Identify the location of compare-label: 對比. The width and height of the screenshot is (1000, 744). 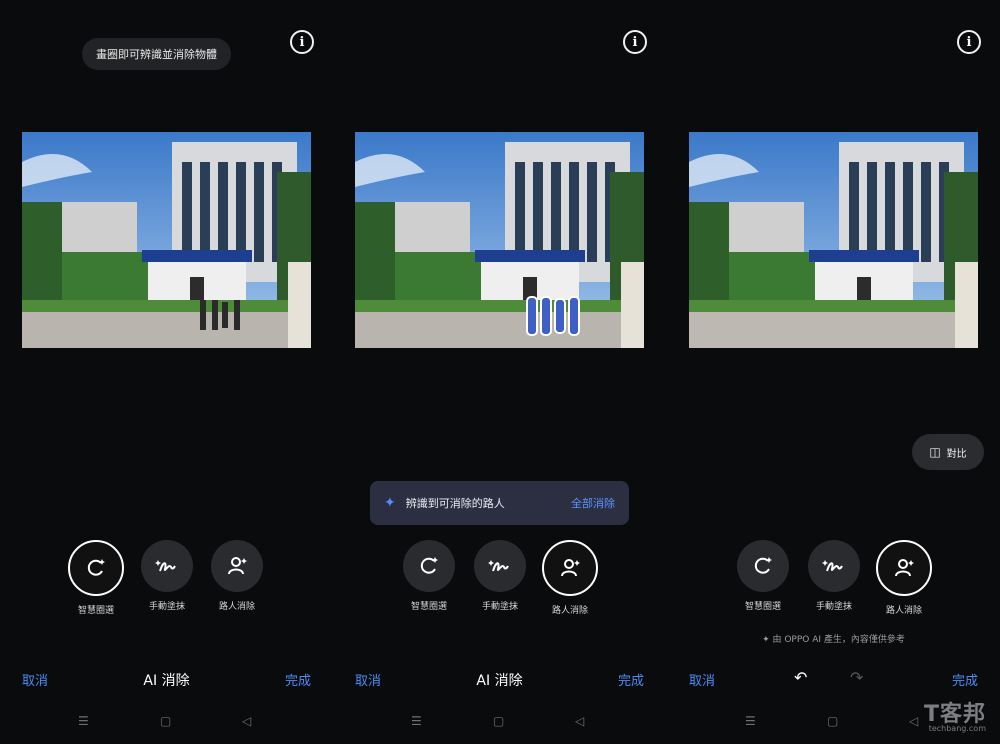
(956, 454).